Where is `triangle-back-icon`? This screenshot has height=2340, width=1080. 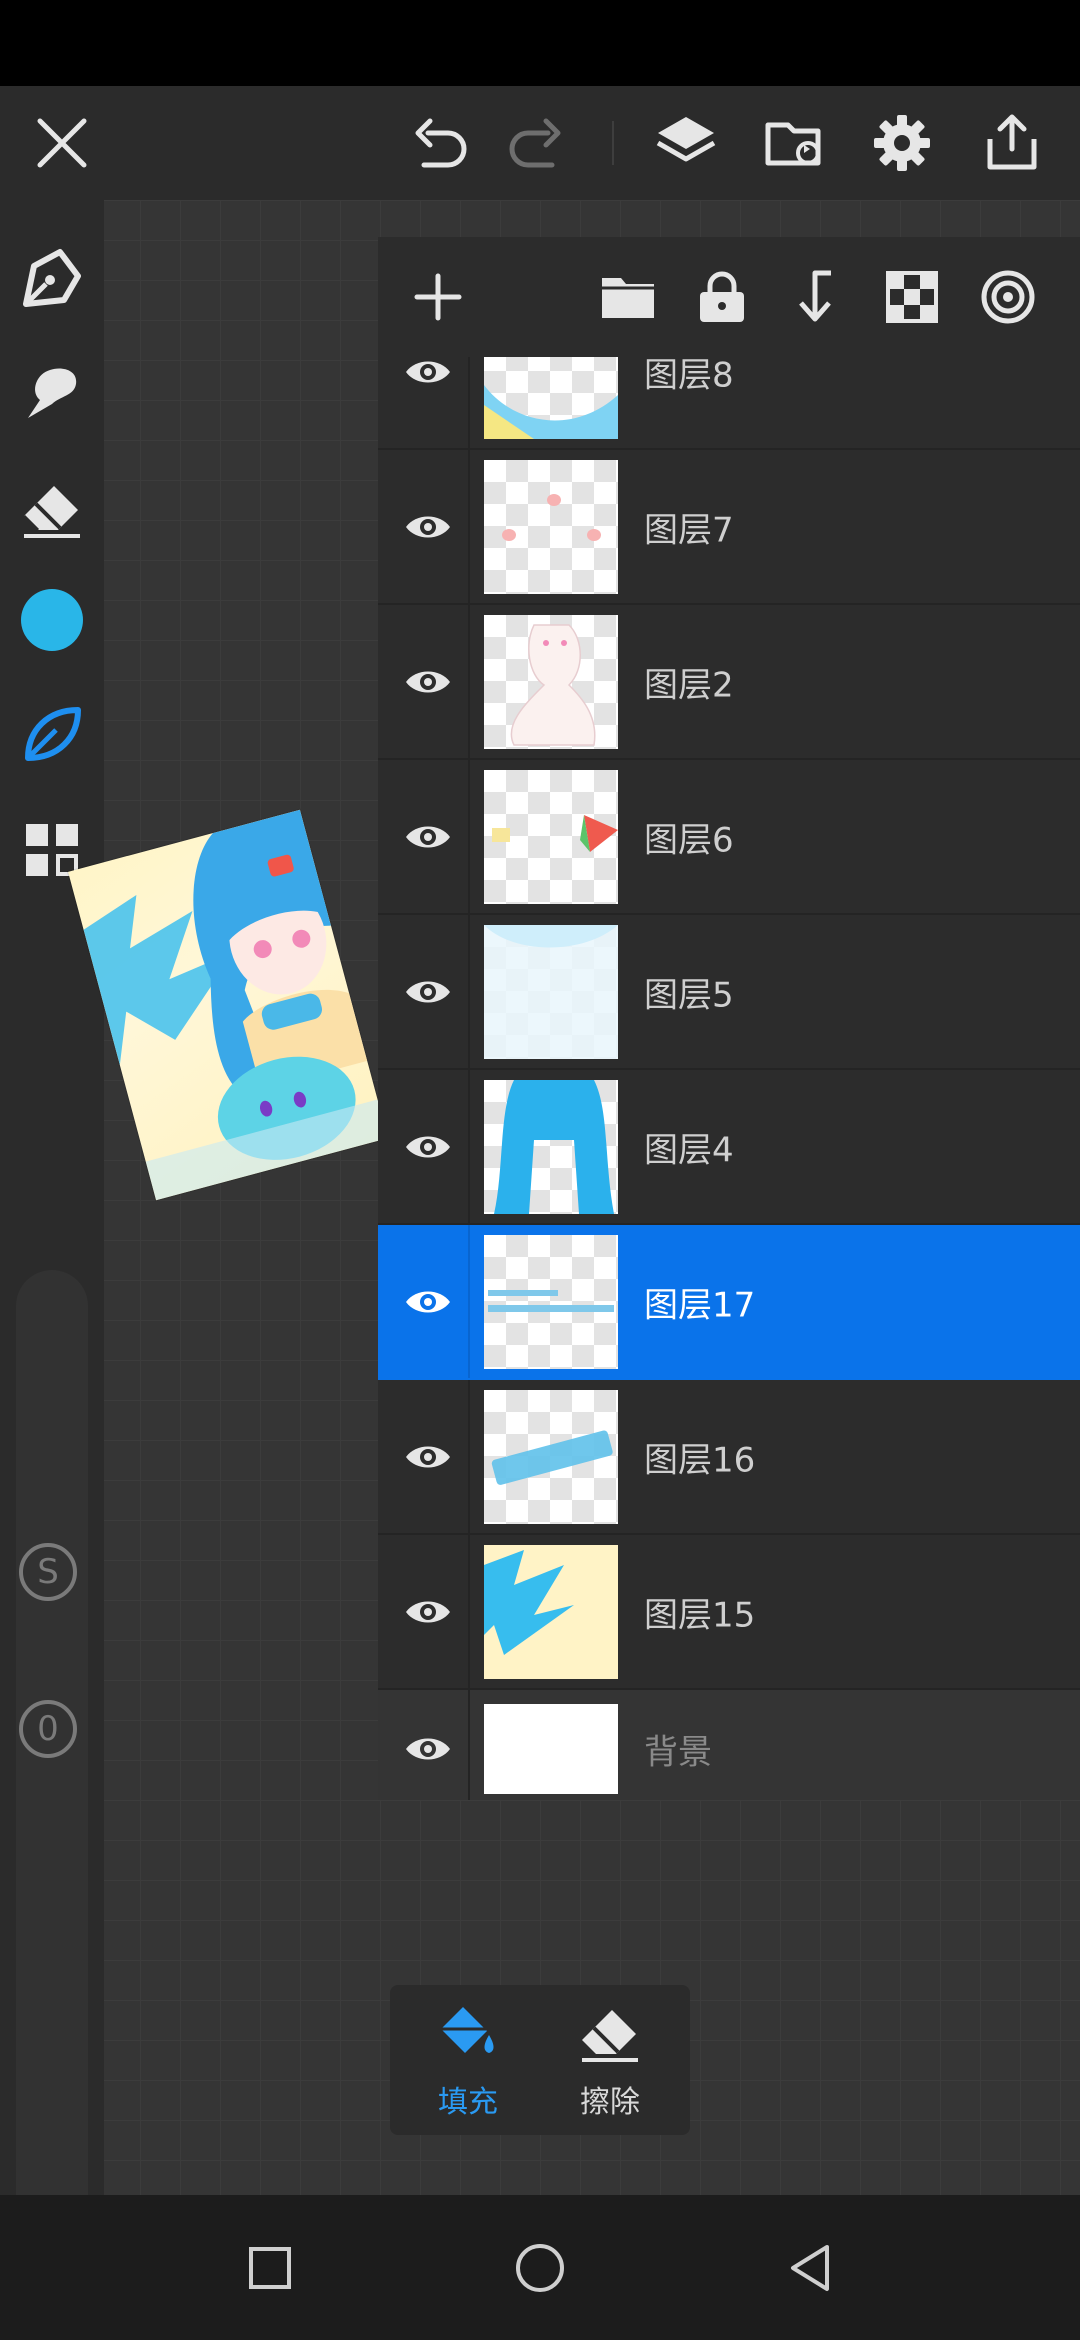
triangle-back-icon is located at coordinates (810, 2267).